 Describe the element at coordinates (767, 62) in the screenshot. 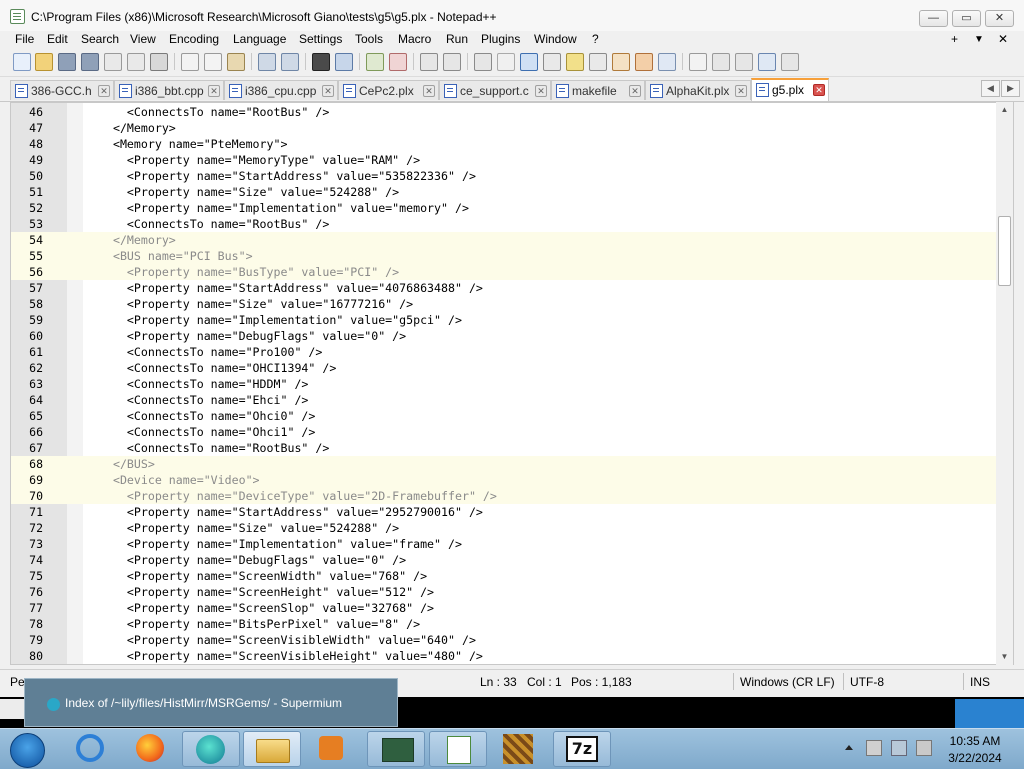

I see `run-macro-multiple-icon` at that location.